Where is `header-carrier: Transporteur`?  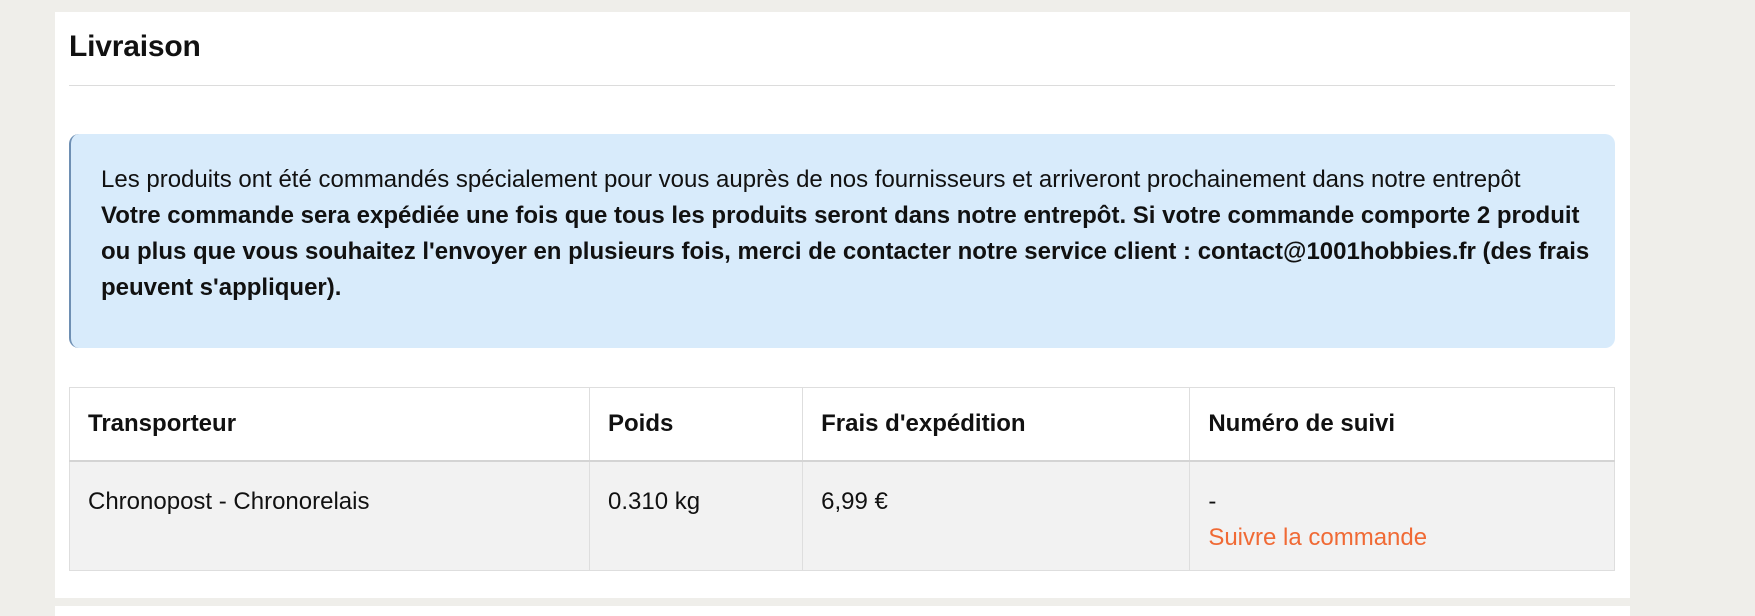 header-carrier: Transporteur is located at coordinates (329, 424).